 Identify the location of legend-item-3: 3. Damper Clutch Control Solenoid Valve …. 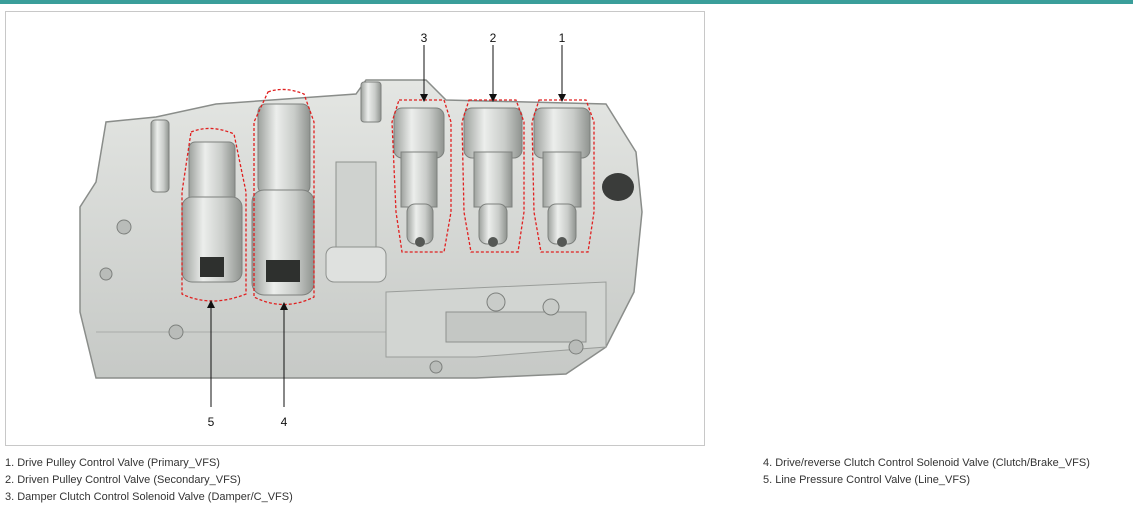
(149, 497).